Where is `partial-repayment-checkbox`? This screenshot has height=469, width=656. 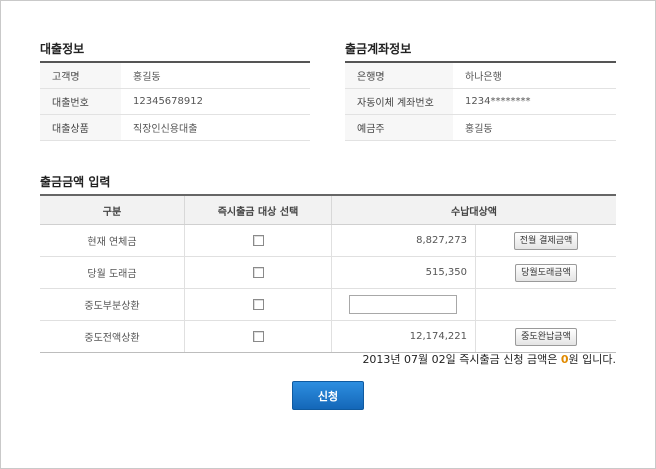 partial-repayment-checkbox is located at coordinates (258, 304).